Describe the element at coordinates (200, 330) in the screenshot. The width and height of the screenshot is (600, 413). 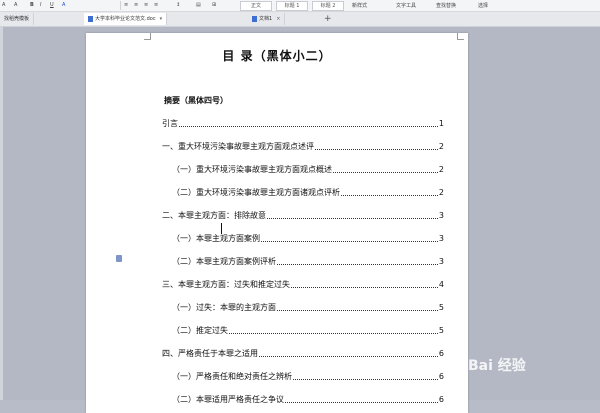
I see `toc-entry-text: （二）推定过失` at that location.